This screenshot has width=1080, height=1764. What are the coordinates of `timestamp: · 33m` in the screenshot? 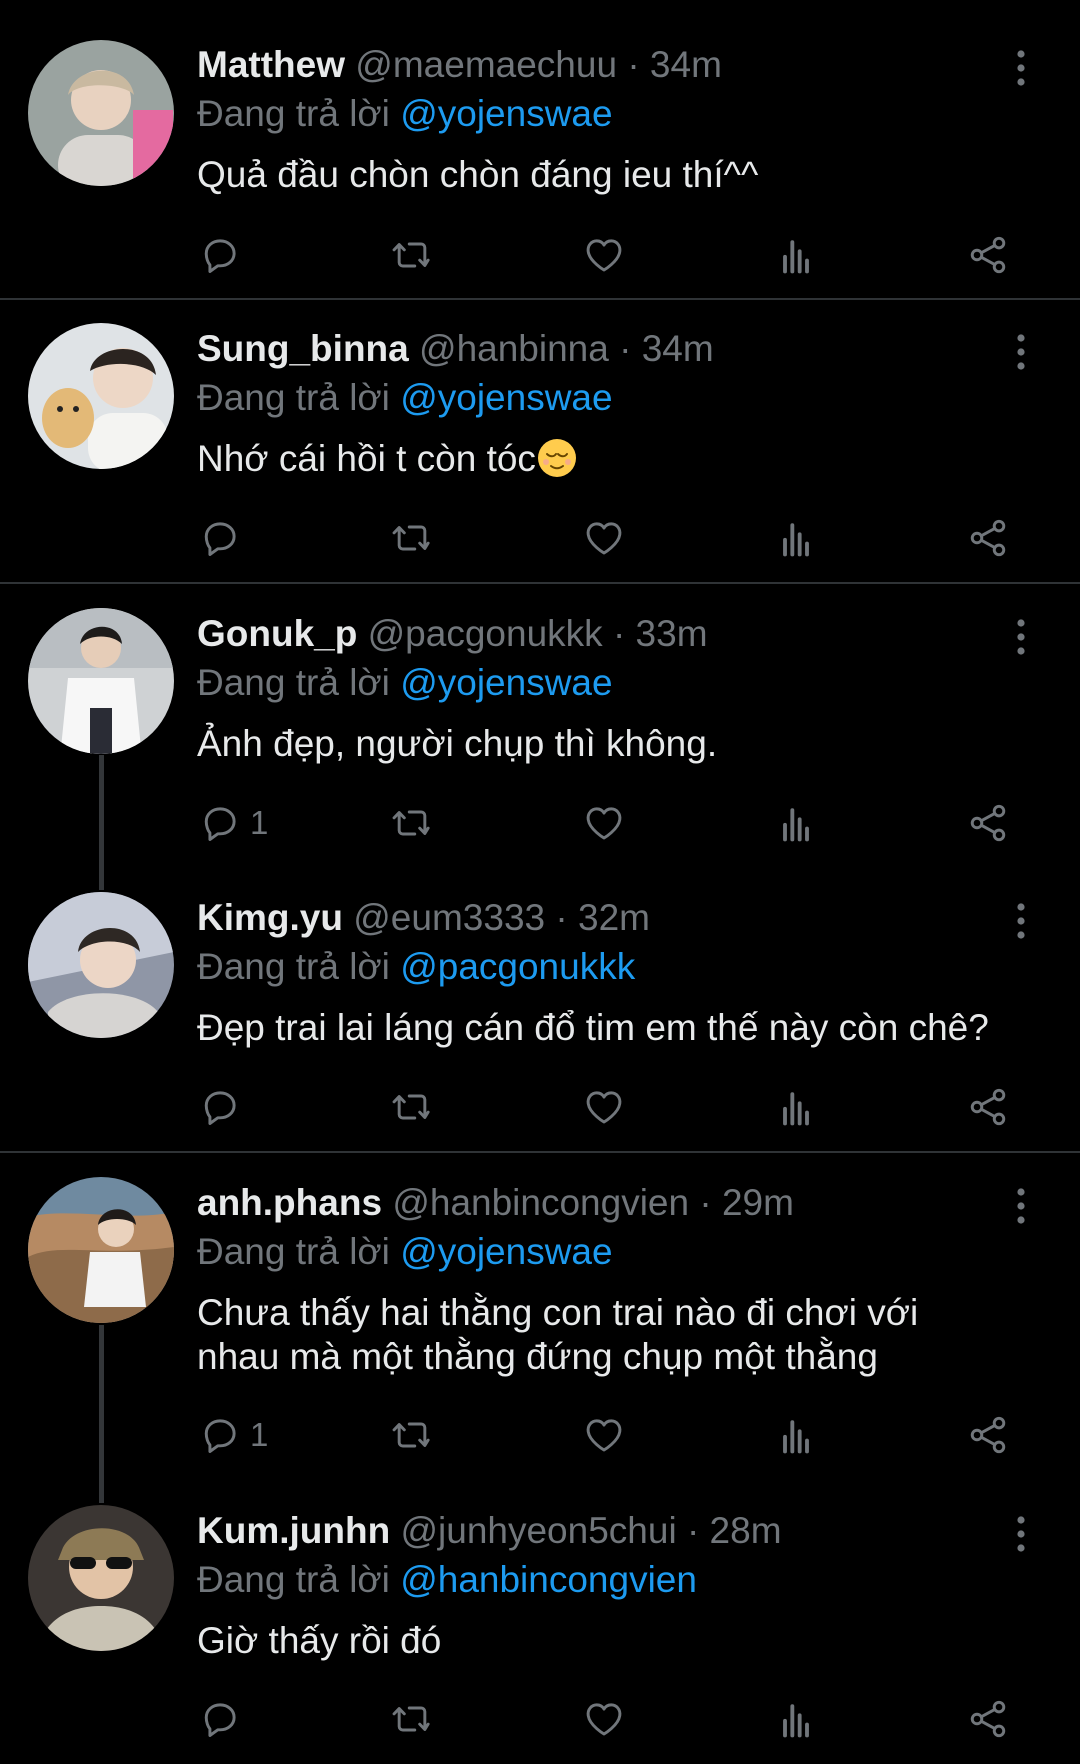 It's located at (660, 633).